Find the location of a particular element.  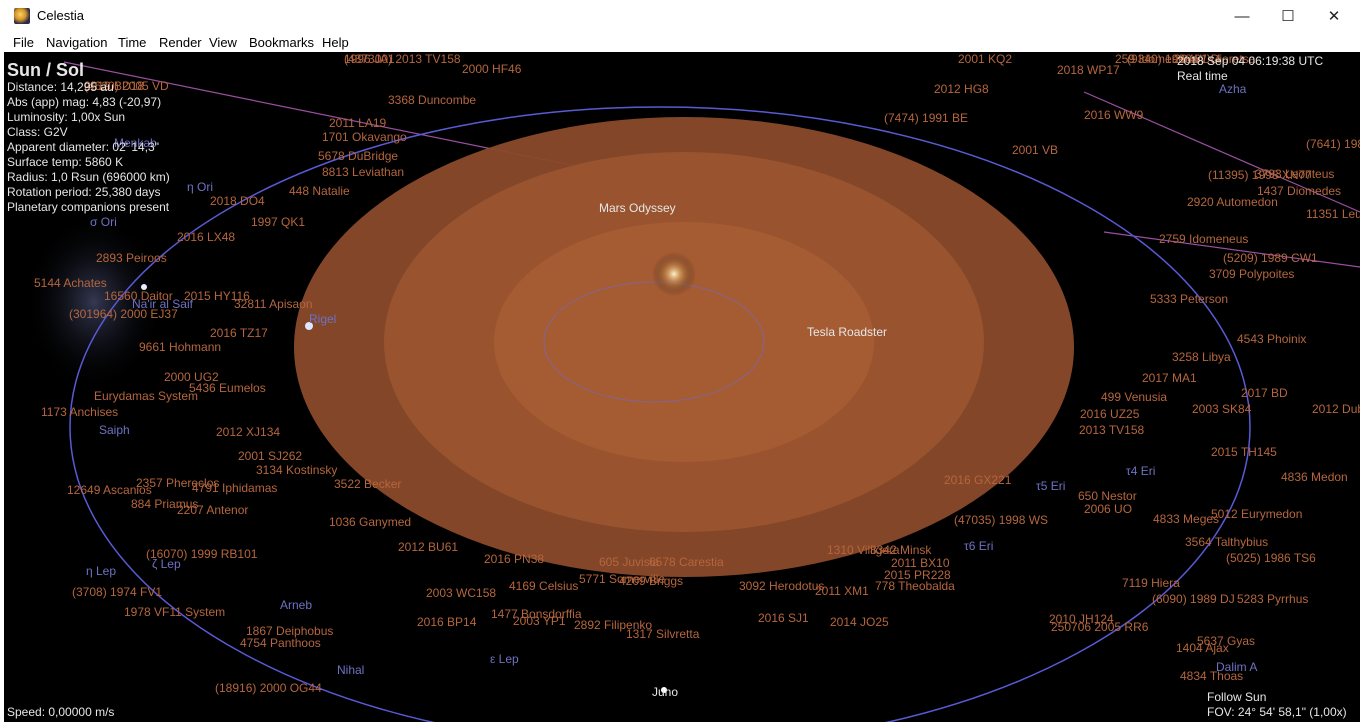

asteroid-label: 2012 XJ134 is located at coordinates (248, 432).